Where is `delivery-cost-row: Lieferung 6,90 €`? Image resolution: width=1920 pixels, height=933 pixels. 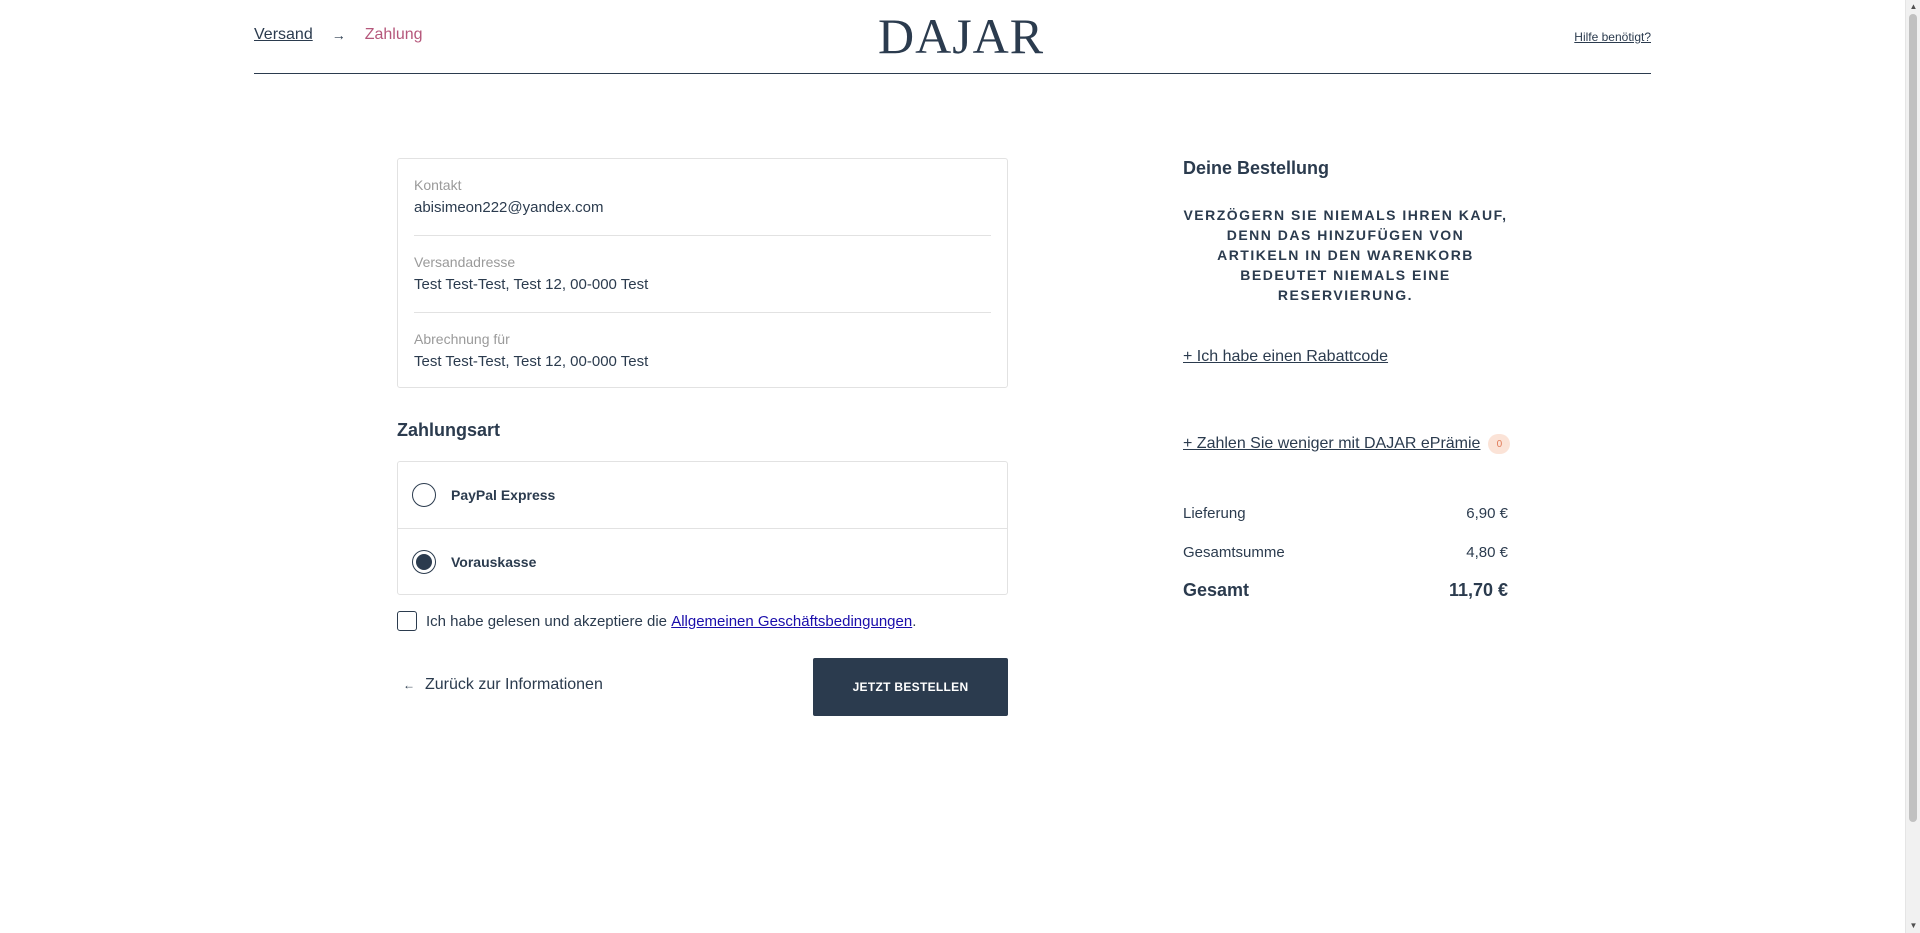
delivery-cost-row: Lieferung 6,90 € is located at coordinates (1345, 513).